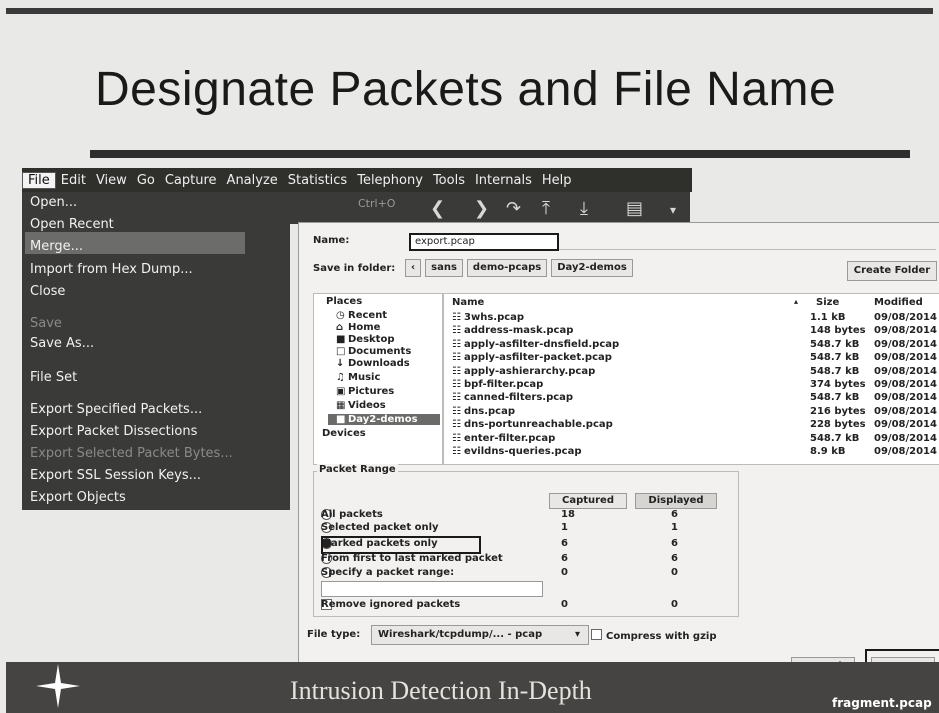 Image resolution: width=939 pixels, height=713 pixels. I want to click on menu-file: File, so click(39, 180).